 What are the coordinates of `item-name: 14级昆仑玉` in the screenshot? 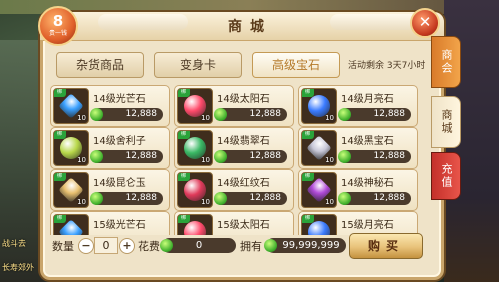 It's located at (119, 183).